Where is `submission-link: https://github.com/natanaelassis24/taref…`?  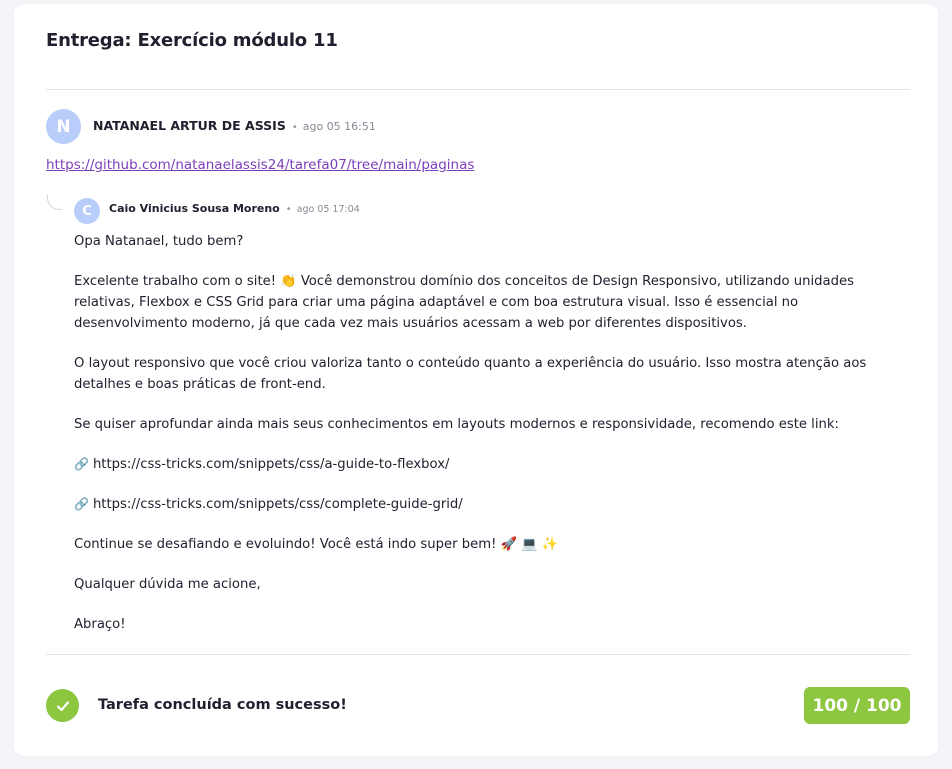 submission-link: https://github.com/natanaelassis24/taref… is located at coordinates (260, 165).